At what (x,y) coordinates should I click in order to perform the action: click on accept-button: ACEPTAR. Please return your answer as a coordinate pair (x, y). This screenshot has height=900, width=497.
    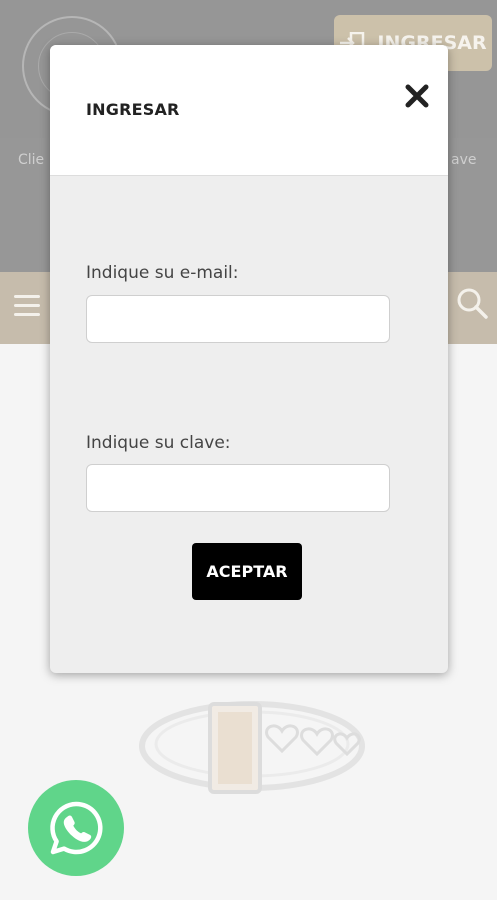
    Looking at the image, I should click on (247, 571).